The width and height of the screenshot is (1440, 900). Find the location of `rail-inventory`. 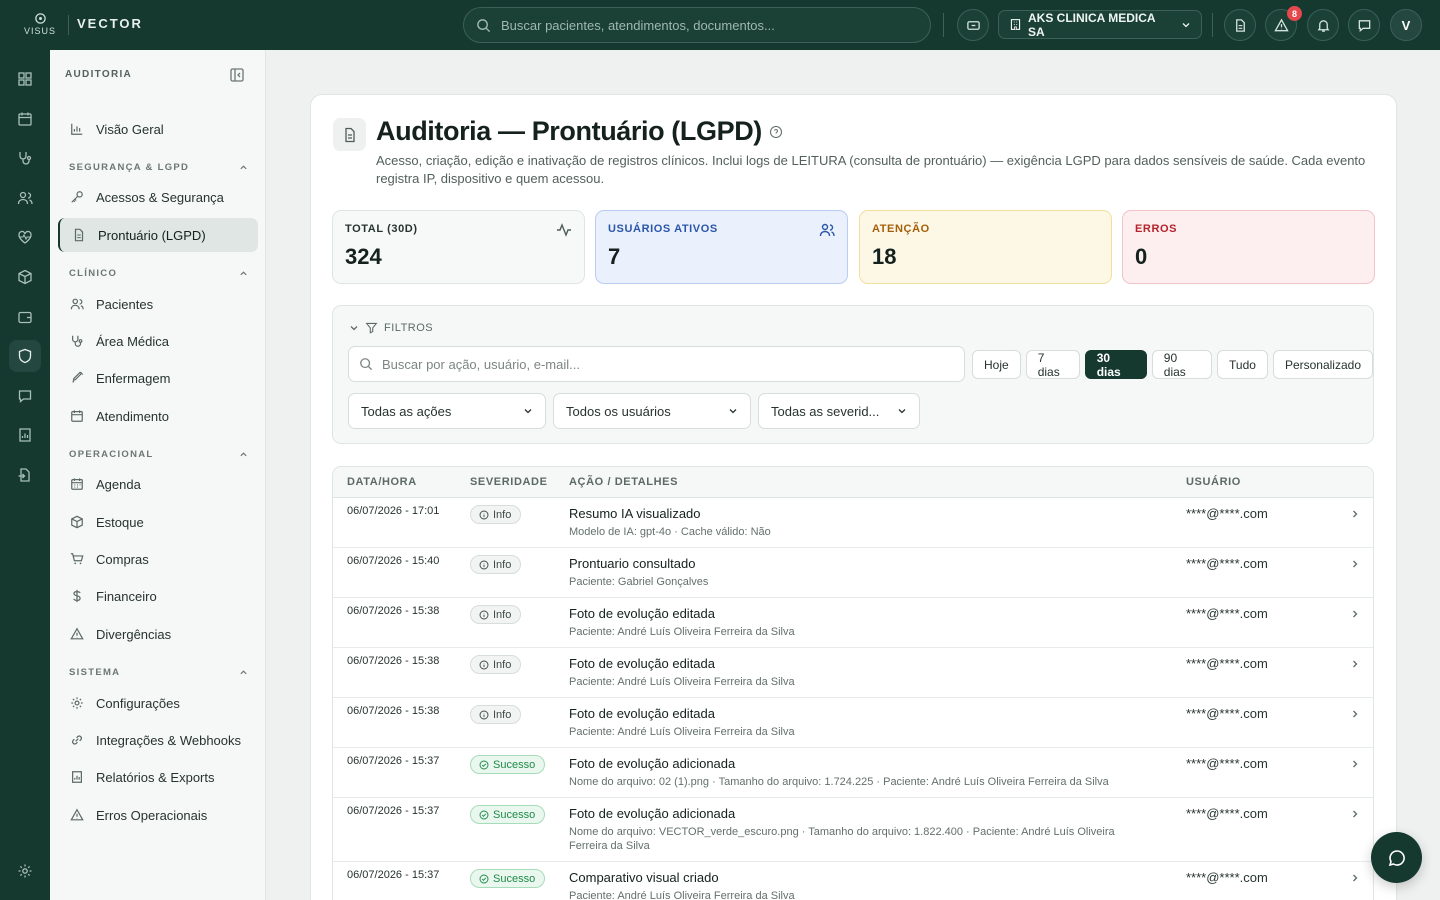

rail-inventory is located at coordinates (25, 277).